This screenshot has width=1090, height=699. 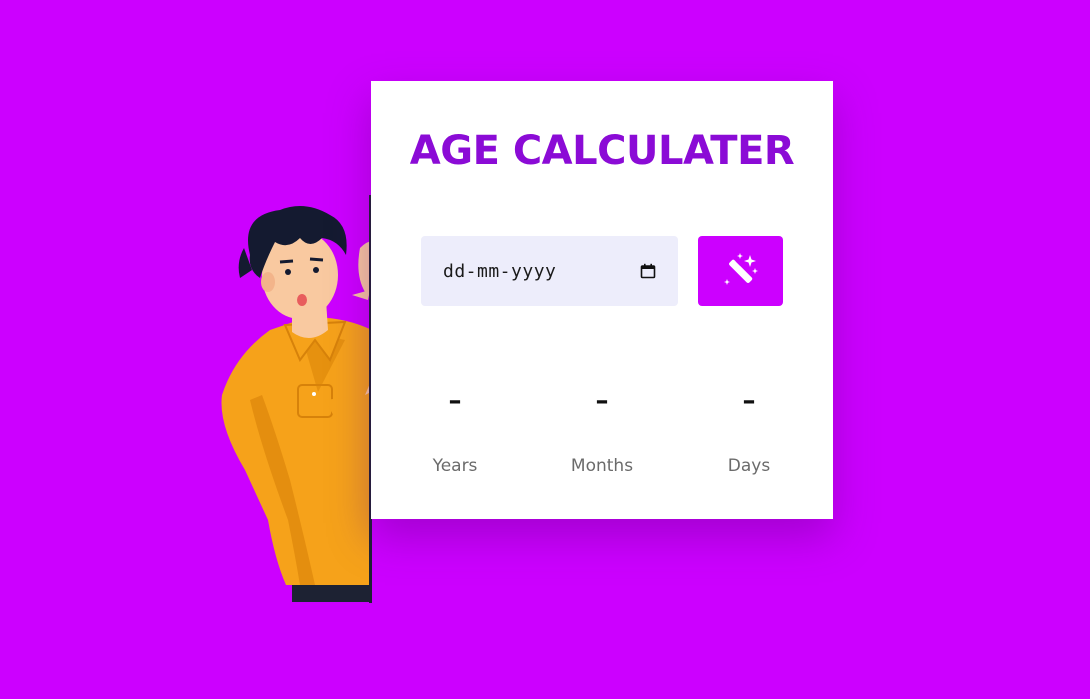 I want to click on result-days: – Days, so click(x=749, y=428).